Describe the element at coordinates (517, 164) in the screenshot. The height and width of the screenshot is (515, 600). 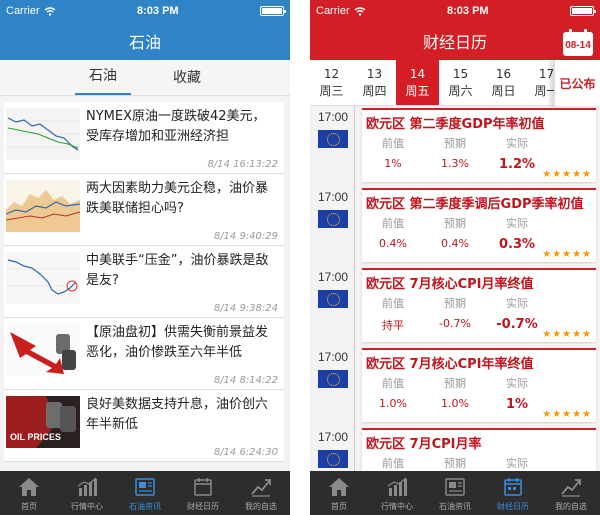
I see `actual-value: 1.2%` at that location.